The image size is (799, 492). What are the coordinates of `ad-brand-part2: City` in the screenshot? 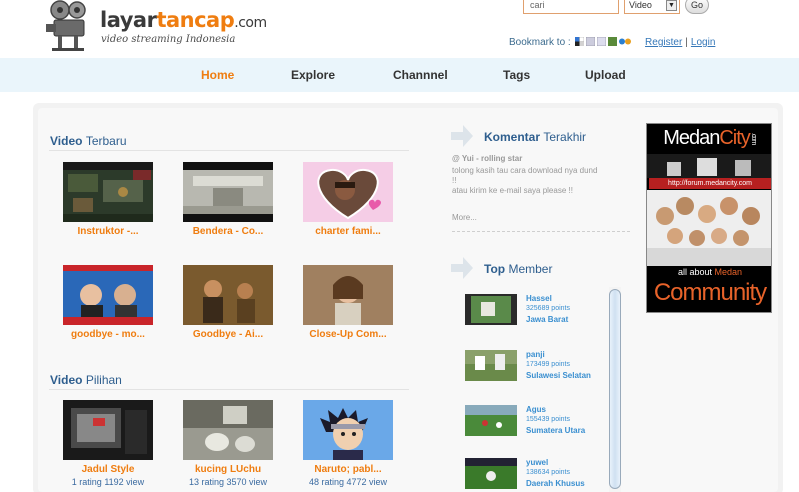 It's located at (734, 138).